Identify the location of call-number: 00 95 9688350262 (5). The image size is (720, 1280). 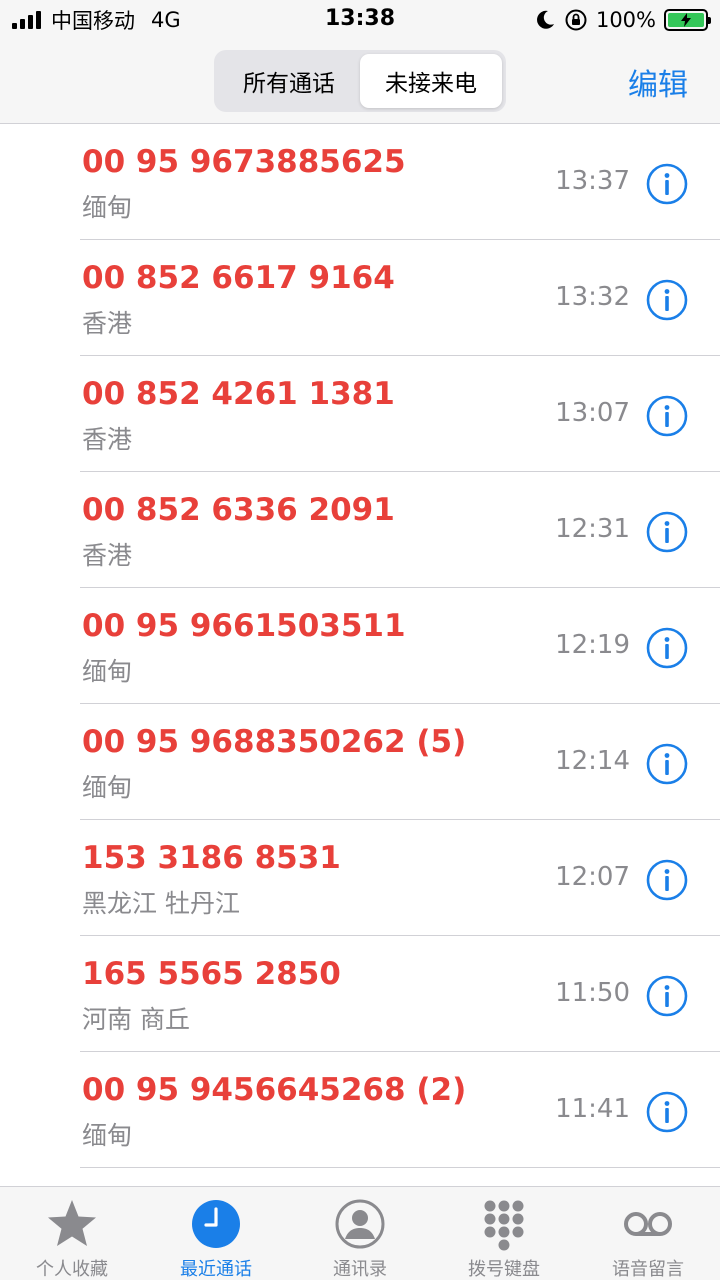
(274, 742).